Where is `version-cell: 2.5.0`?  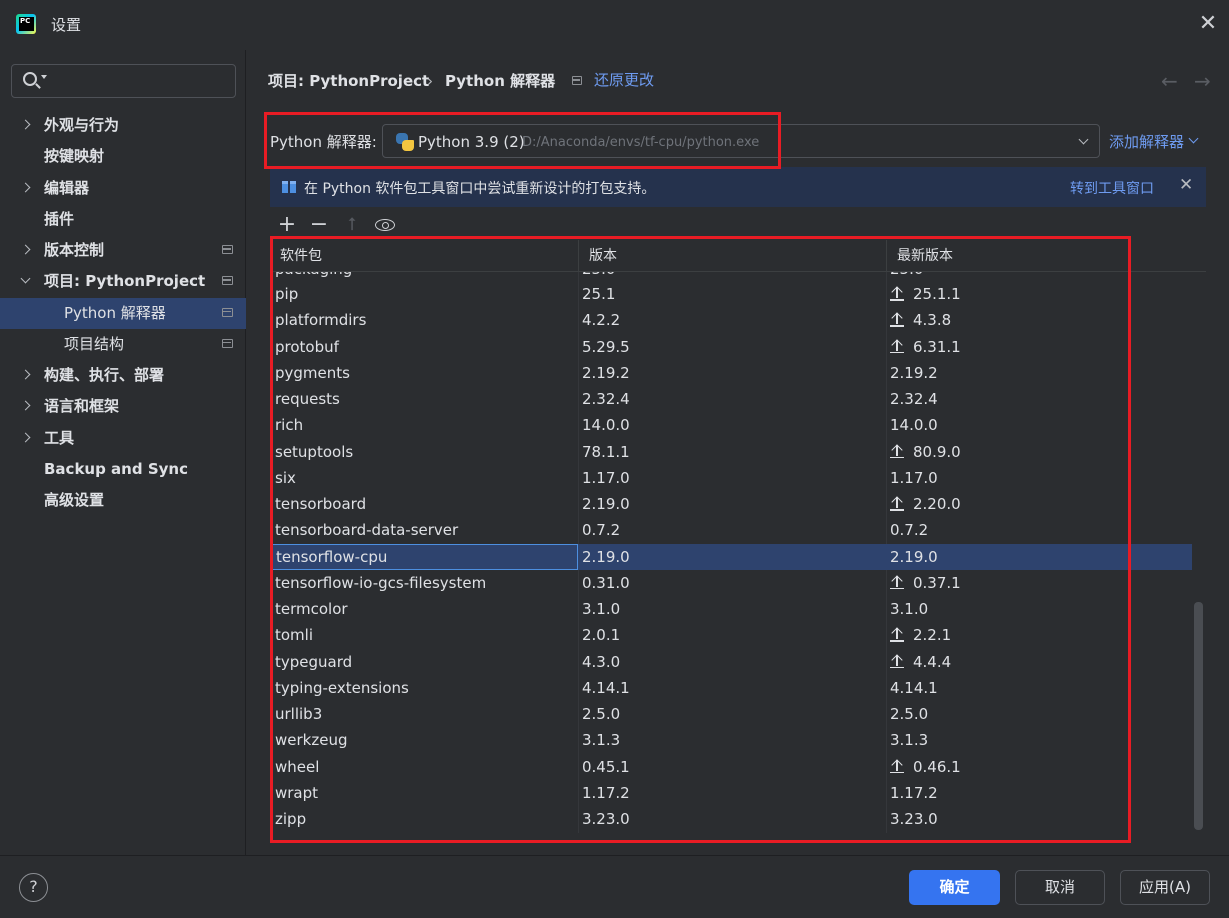
version-cell: 2.5.0 is located at coordinates (601, 714).